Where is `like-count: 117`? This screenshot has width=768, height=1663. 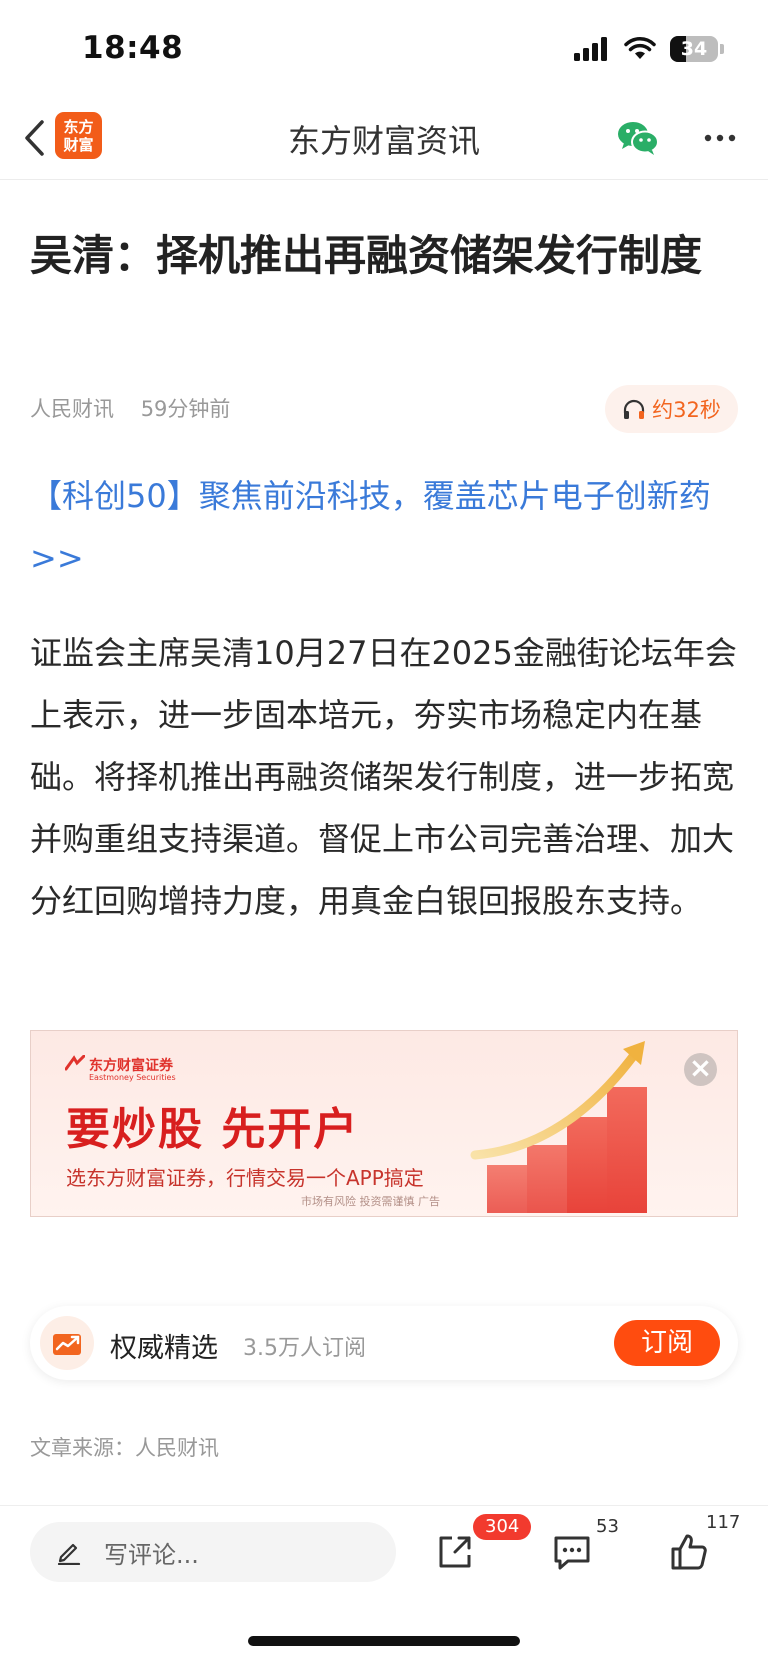 like-count: 117 is located at coordinates (723, 1522).